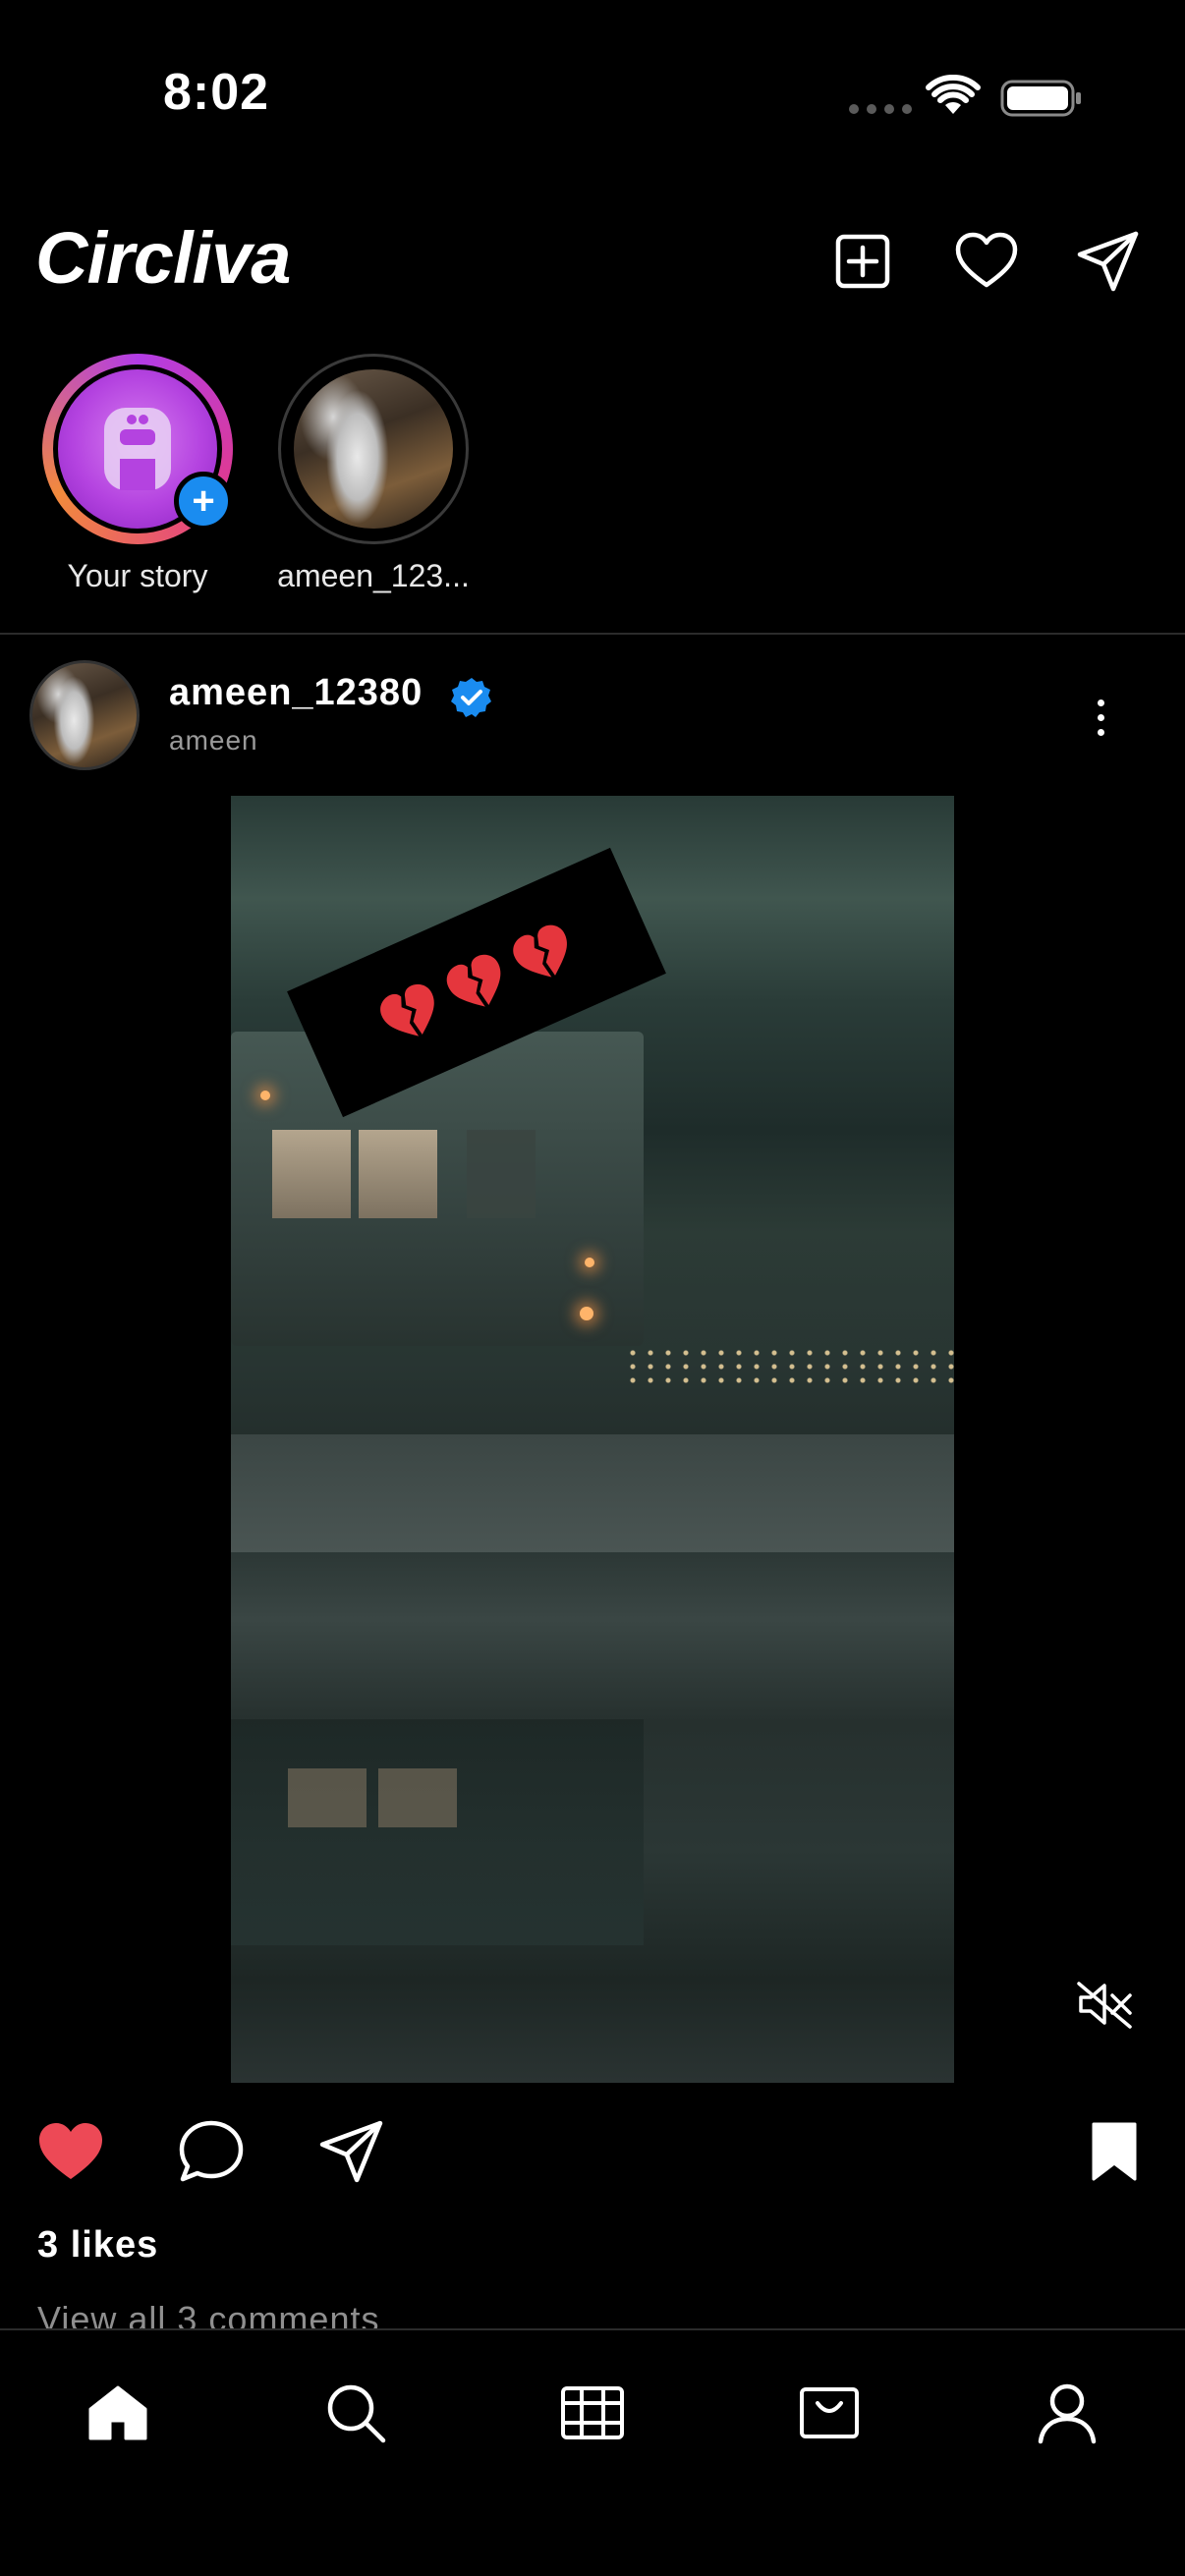  I want to click on story-ring: +, so click(137, 449).